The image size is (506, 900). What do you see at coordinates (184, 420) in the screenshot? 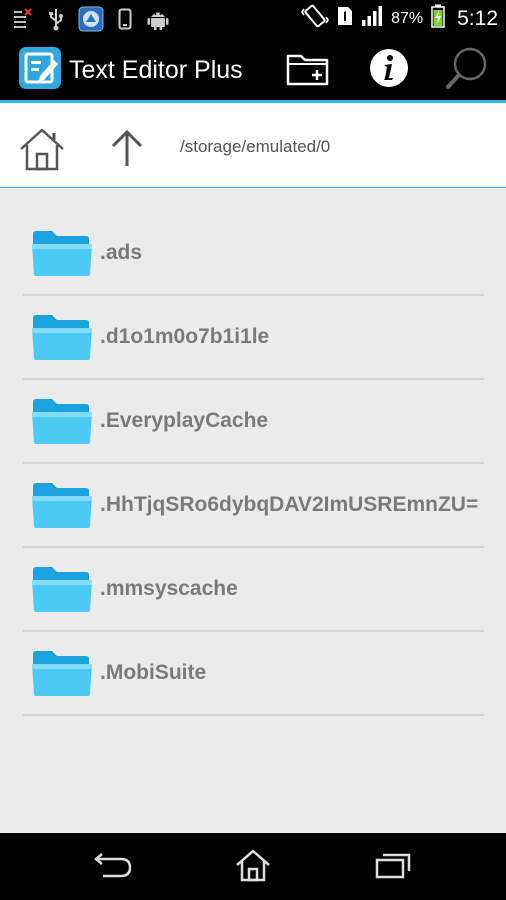
I see `folder-name: .EveryplayCache` at bounding box center [184, 420].